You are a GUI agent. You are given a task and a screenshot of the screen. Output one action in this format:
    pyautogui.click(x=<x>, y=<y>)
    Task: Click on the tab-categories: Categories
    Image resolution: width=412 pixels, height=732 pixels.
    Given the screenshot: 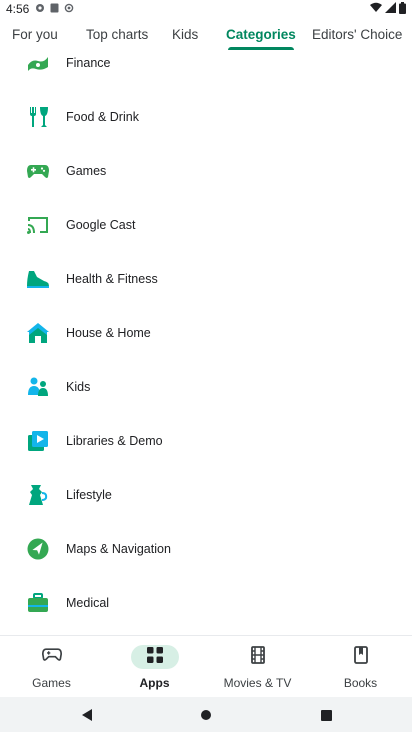 What is the action you would take?
    pyautogui.click(x=261, y=36)
    